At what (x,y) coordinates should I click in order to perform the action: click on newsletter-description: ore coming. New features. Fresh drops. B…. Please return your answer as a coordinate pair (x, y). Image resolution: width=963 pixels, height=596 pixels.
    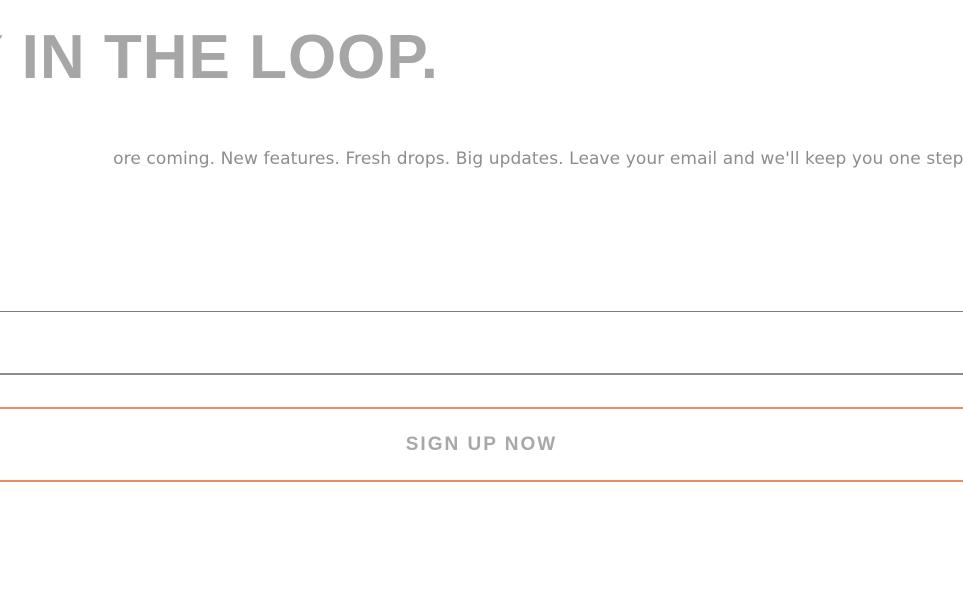
    Looking at the image, I should click on (538, 159).